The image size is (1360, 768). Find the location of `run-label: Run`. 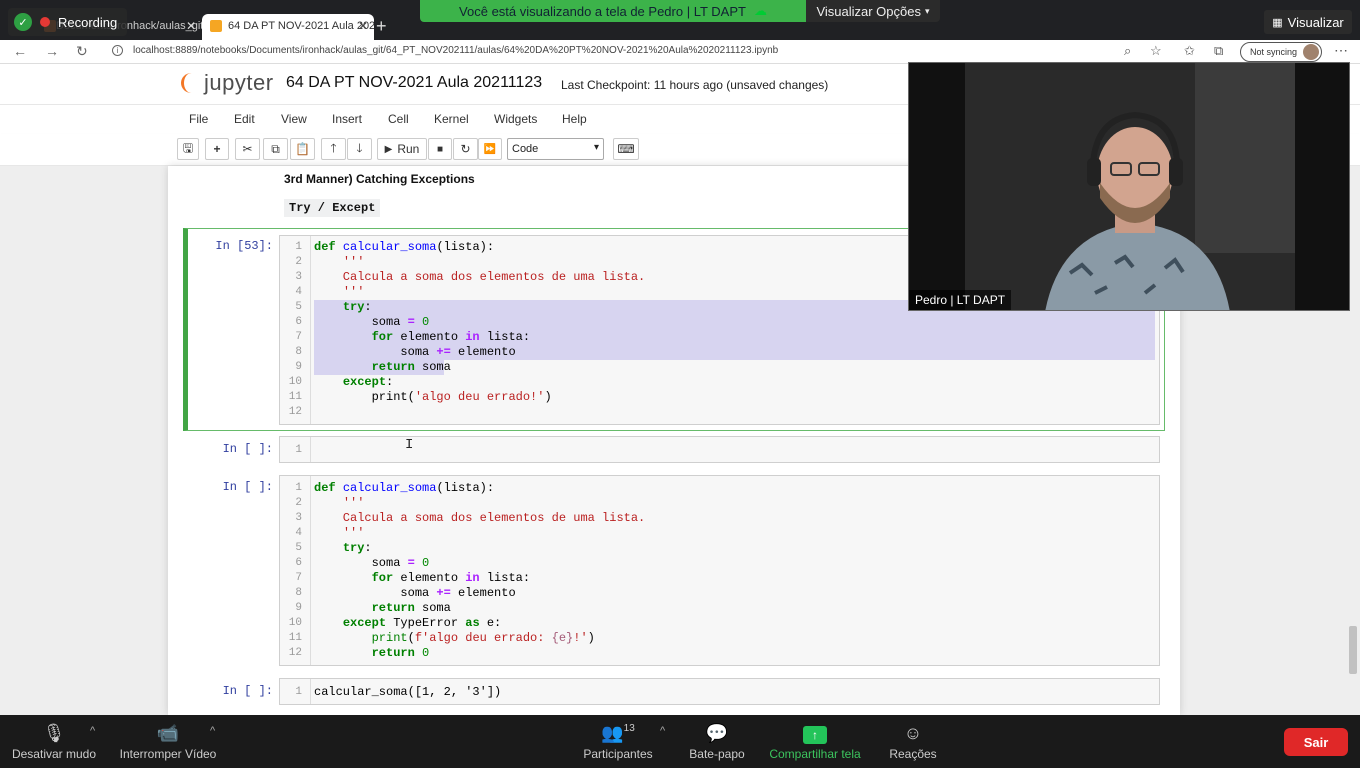

run-label: Run is located at coordinates (408, 149).